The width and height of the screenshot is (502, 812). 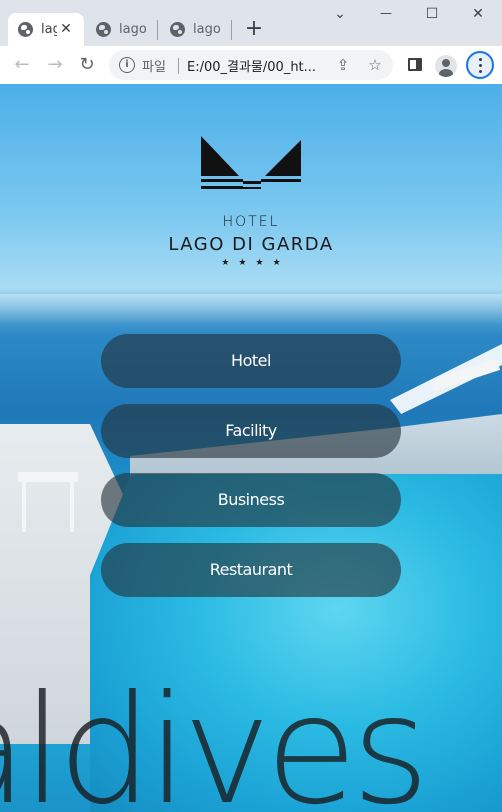 What do you see at coordinates (251, 222) in the screenshot?
I see `logo-label-hotel: HOTEL` at bounding box center [251, 222].